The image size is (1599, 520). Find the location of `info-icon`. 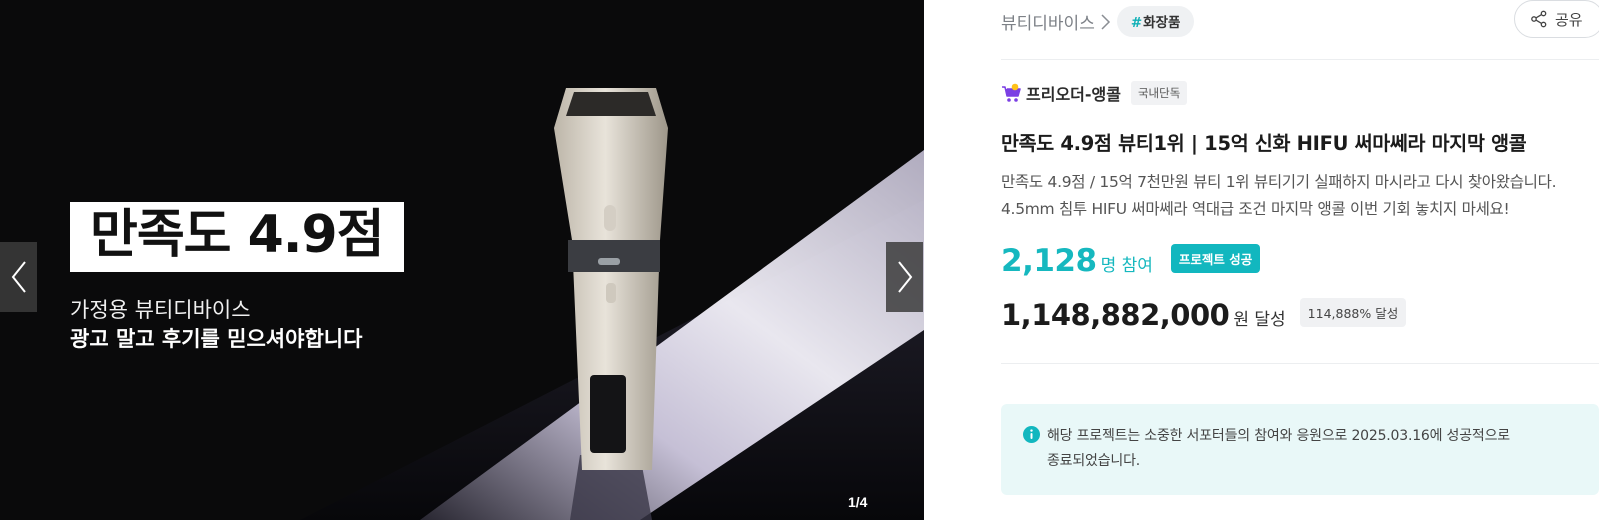

info-icon is located at coordinates (1031, 434).